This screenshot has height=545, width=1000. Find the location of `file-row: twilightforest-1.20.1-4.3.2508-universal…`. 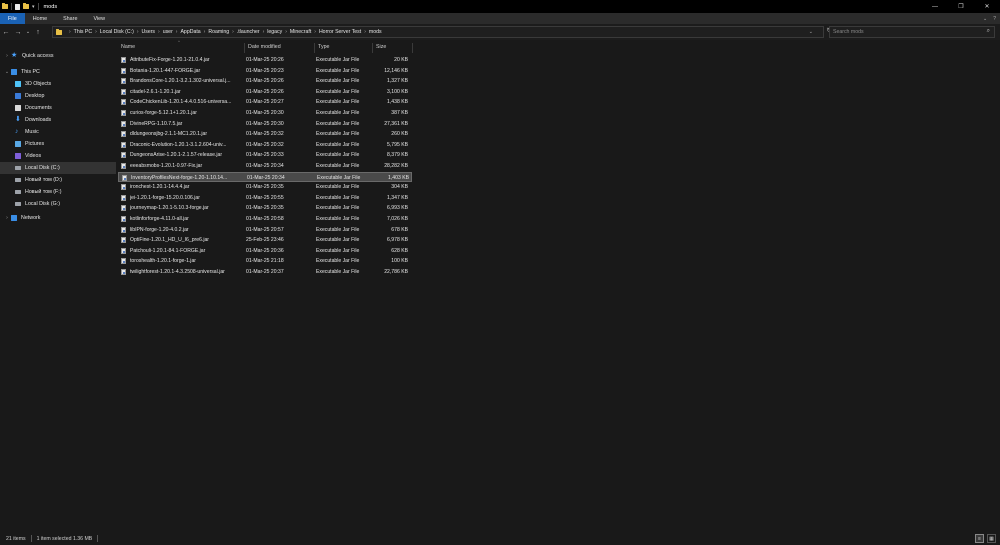

file-row: twilightforest-1.20.1-4.3.2508-universal… is located at coordinates (265, 272).